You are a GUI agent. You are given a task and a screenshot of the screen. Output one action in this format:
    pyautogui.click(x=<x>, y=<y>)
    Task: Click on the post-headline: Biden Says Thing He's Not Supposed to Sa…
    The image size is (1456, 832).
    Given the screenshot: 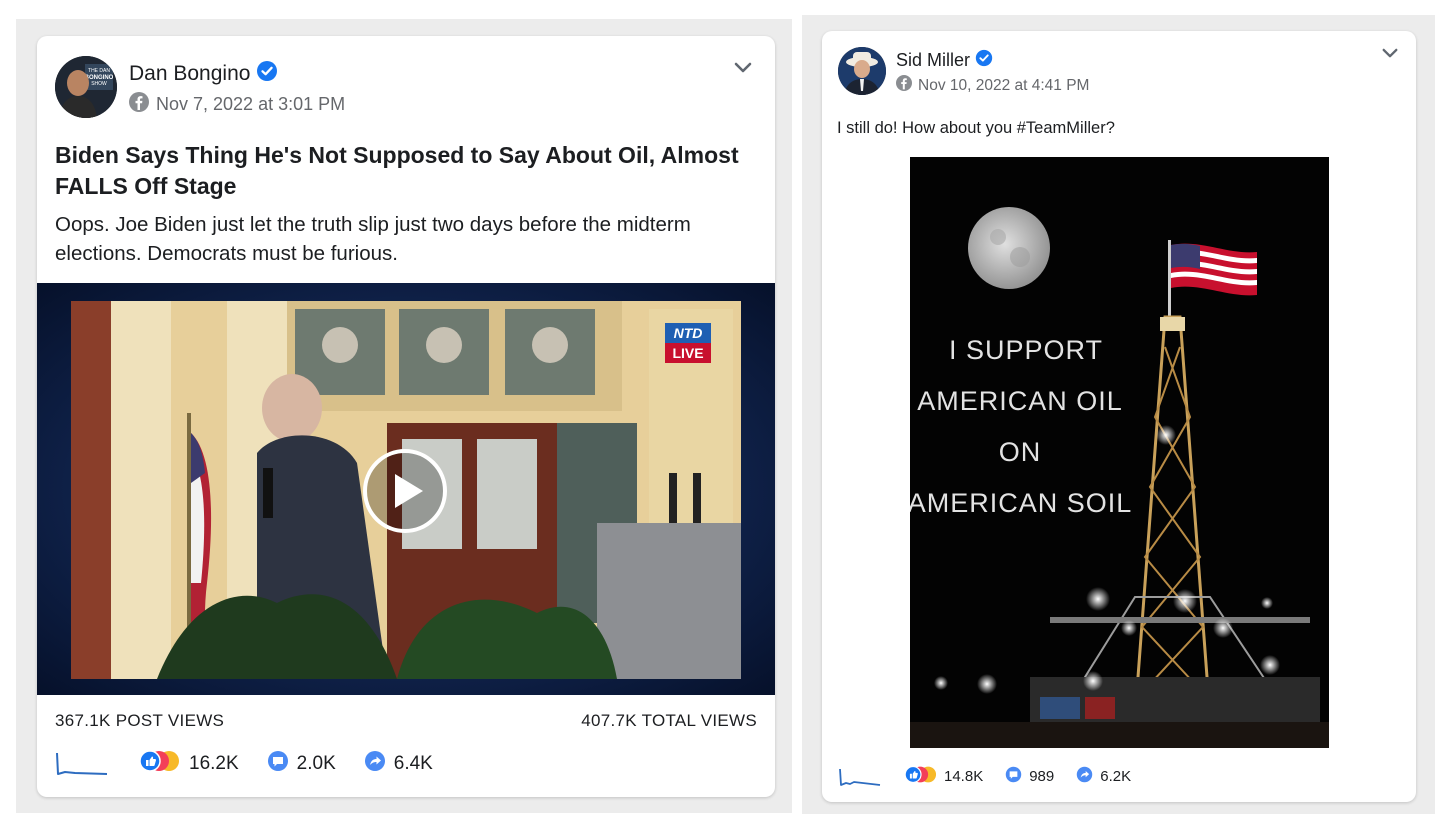 What is the action you would take?
    pyautogui.click(x=400, y=171)
    